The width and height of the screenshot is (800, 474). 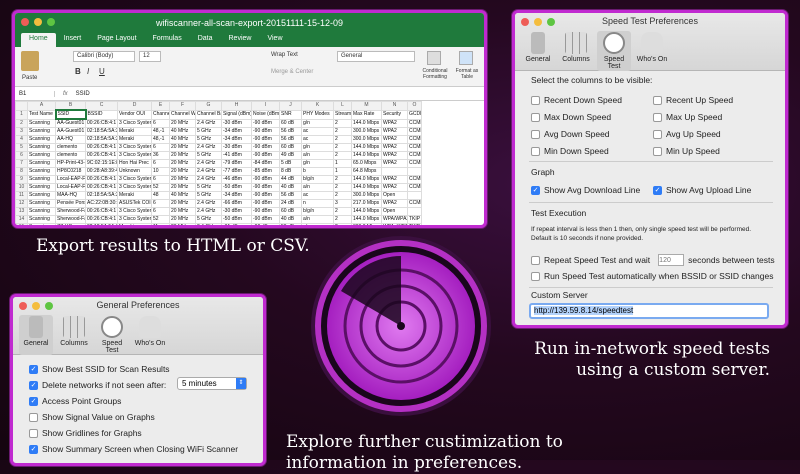 What do you see at coordinates (290, 179) in the screenshot?
I see `table-cell: 44 dB` at bounding box center [290, 179].